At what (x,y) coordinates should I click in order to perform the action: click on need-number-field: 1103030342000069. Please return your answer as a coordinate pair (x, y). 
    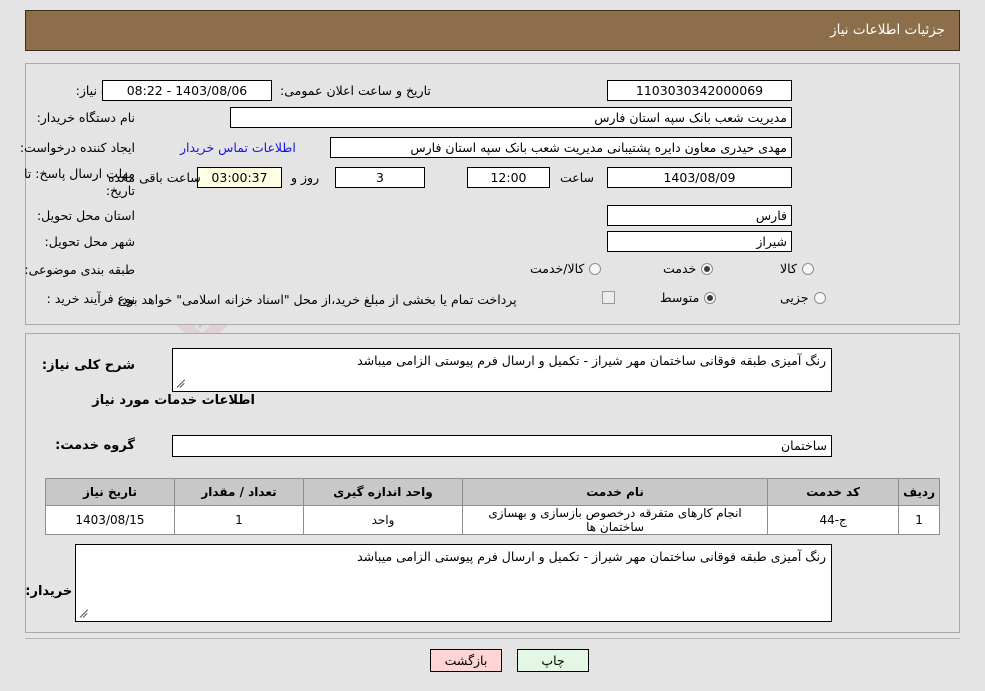
    Looking at the image, I should click on (699, 90).